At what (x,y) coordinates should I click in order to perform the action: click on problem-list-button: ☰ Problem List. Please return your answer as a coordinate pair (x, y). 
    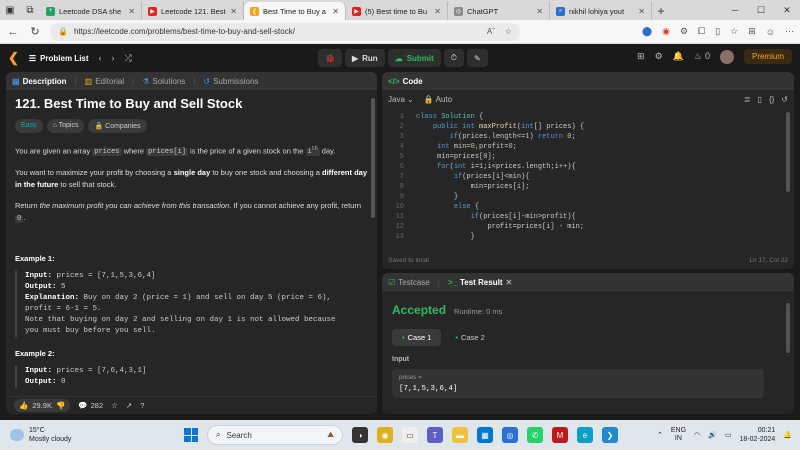
    Looking at the image, I should click on (59, 58).